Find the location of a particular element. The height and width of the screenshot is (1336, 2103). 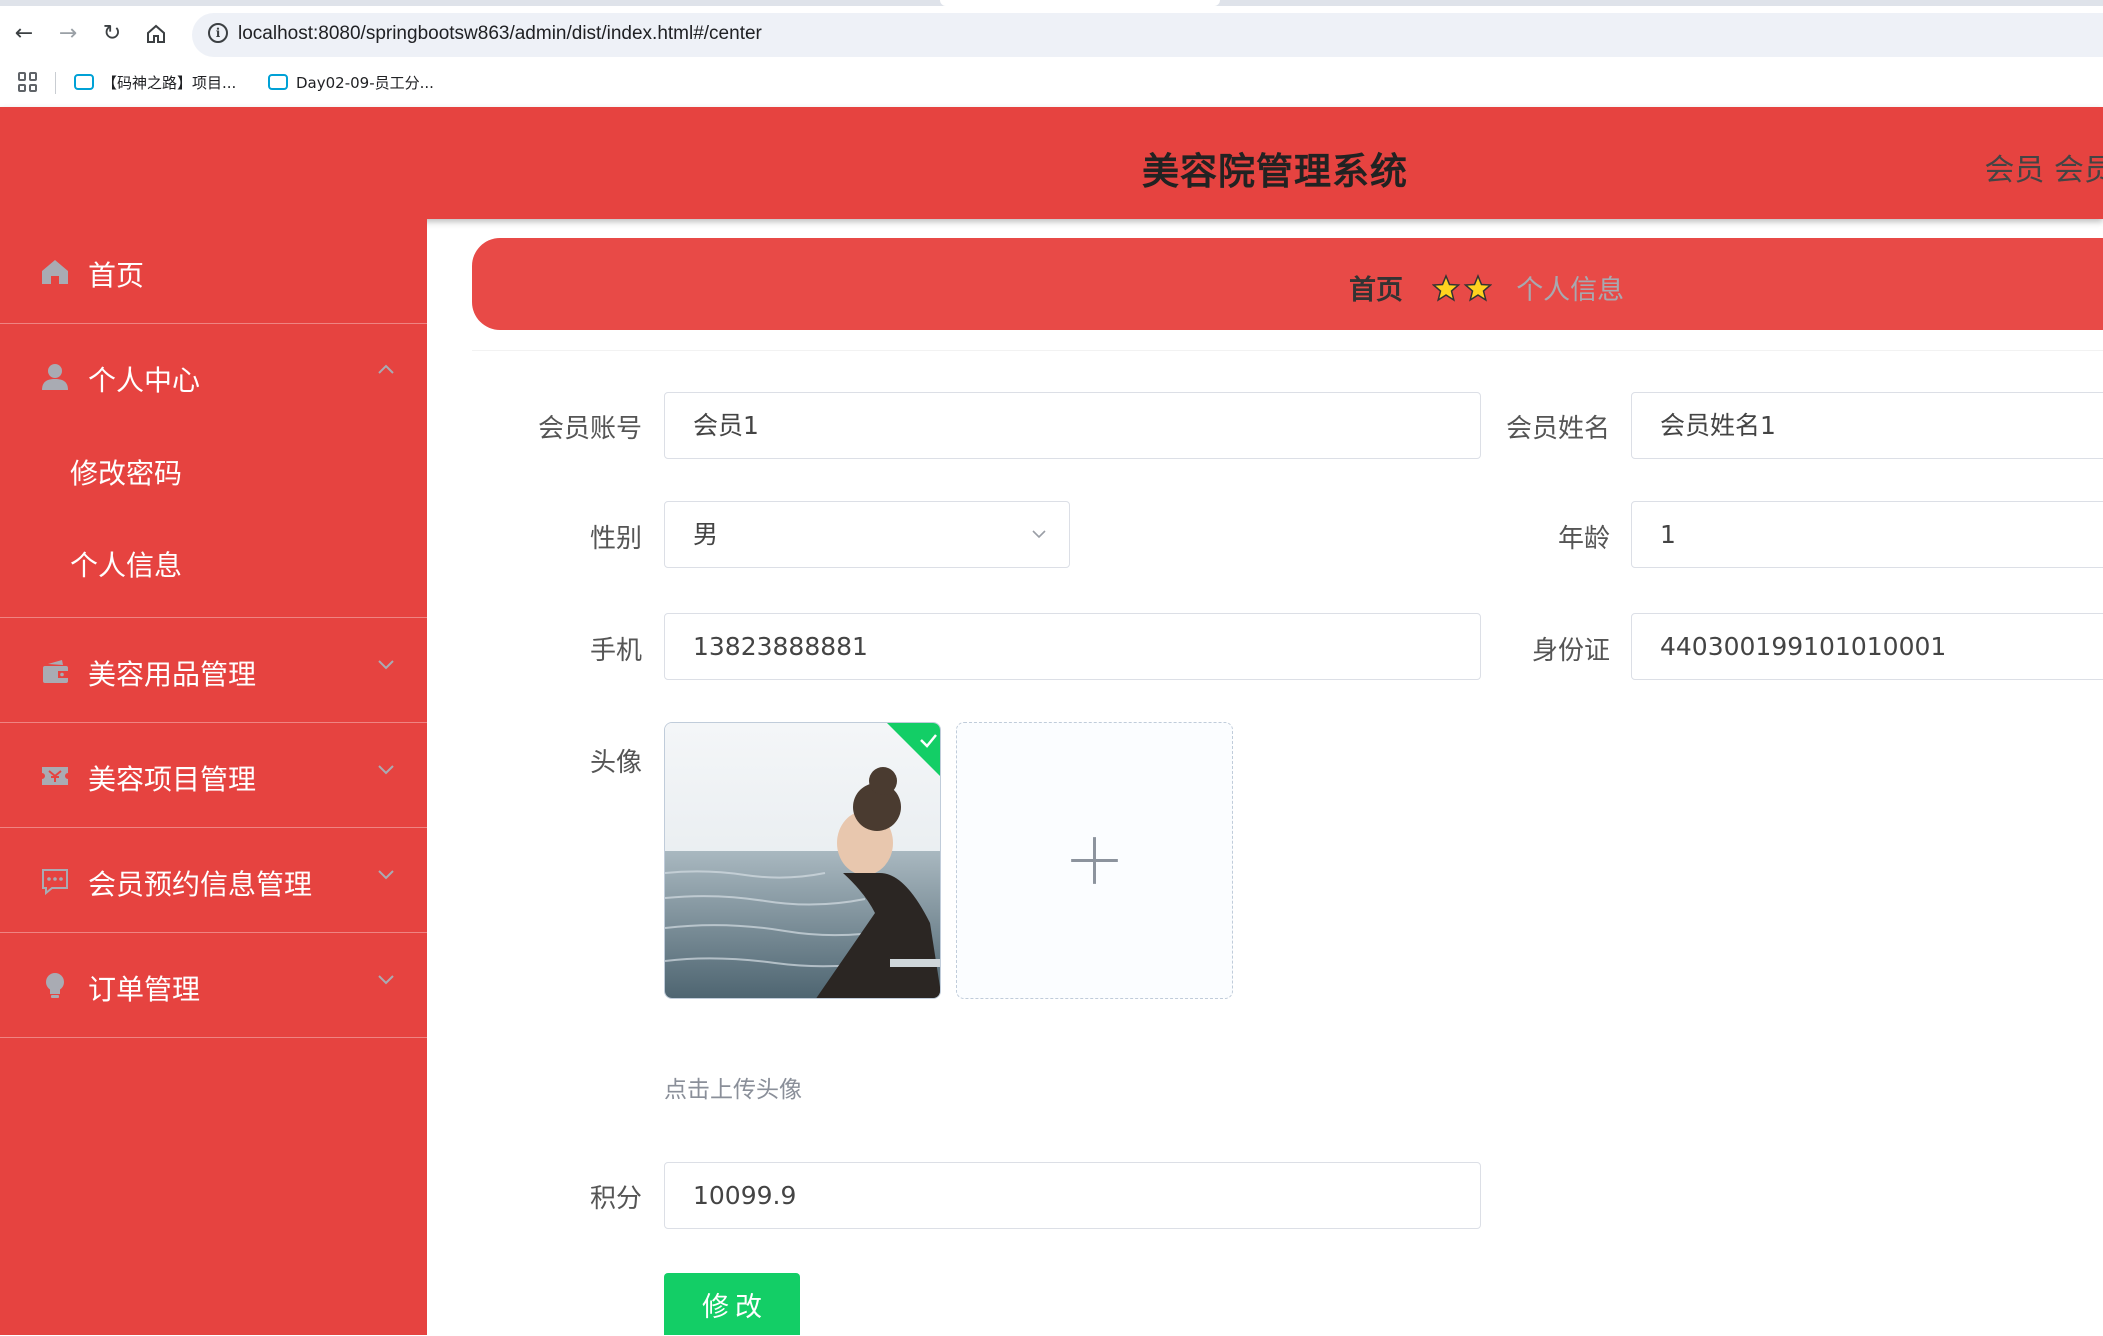

age-input: 1 is located at coordinates (1867, 534).